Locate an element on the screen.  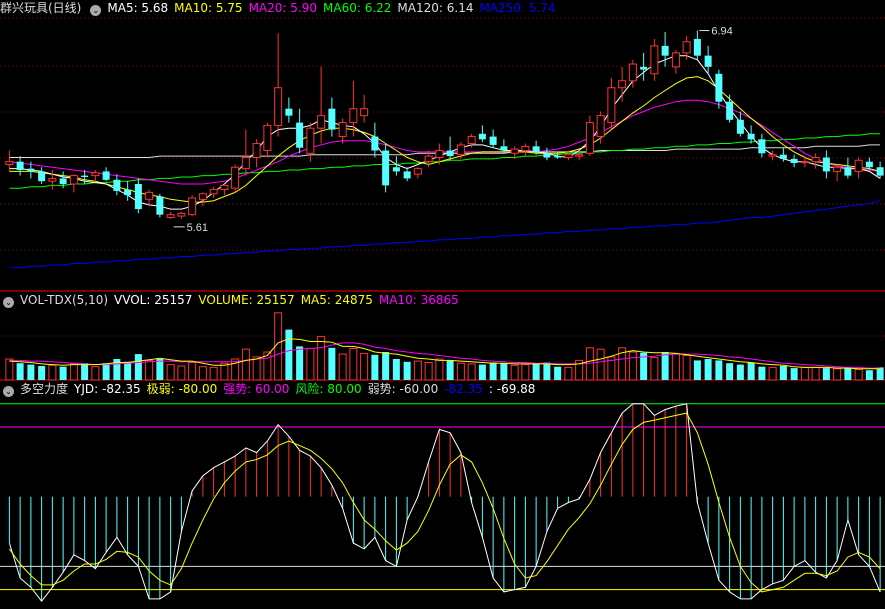
ma120-line is located at coordinates (445, 151).